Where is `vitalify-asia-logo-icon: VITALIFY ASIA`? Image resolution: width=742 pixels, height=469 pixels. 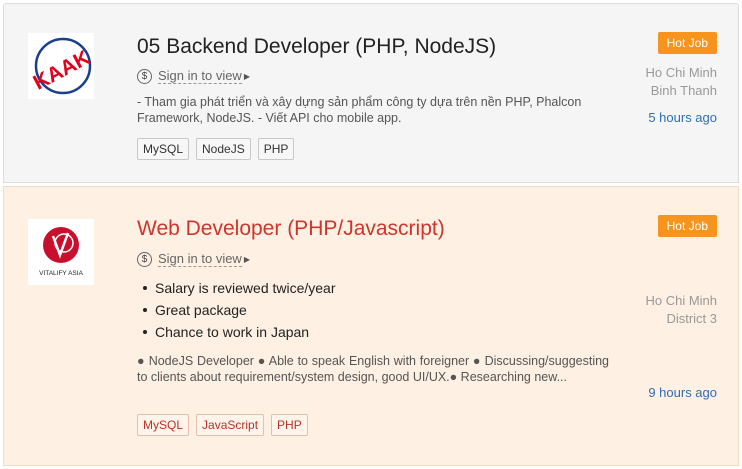 vitalify-asia-logo-icon: VITALIFY ASIA is located at coordinates (61, 252).